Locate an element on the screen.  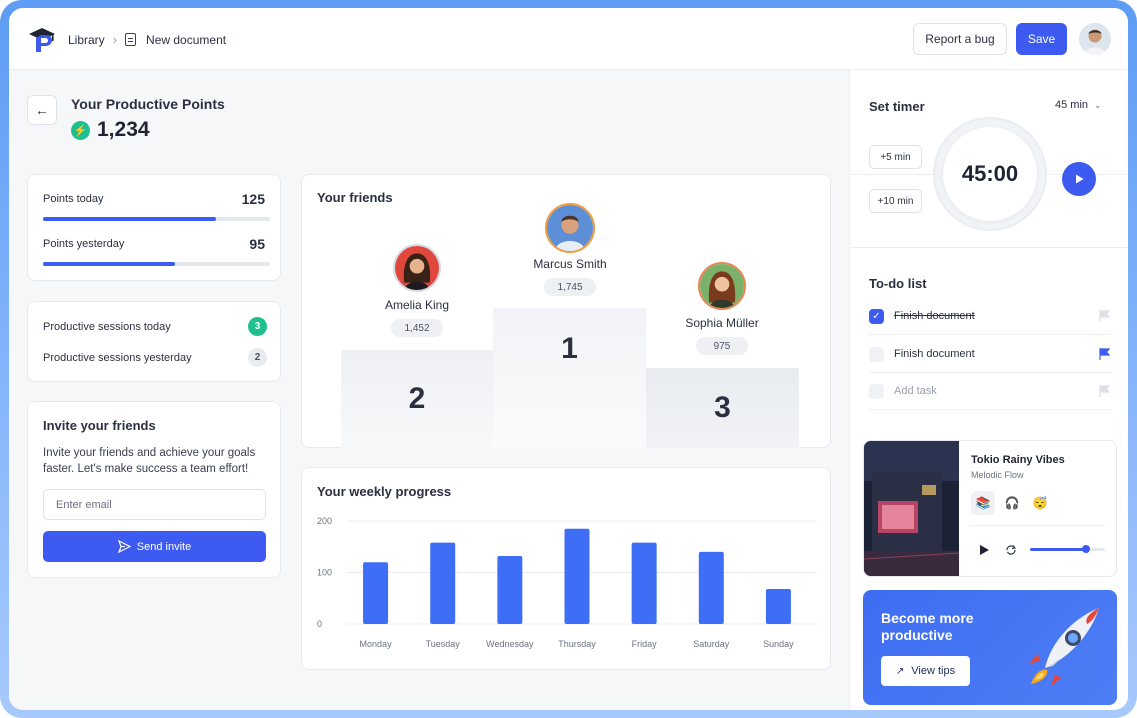
timer-face: 45:00 is located at coordinates (990, 174).